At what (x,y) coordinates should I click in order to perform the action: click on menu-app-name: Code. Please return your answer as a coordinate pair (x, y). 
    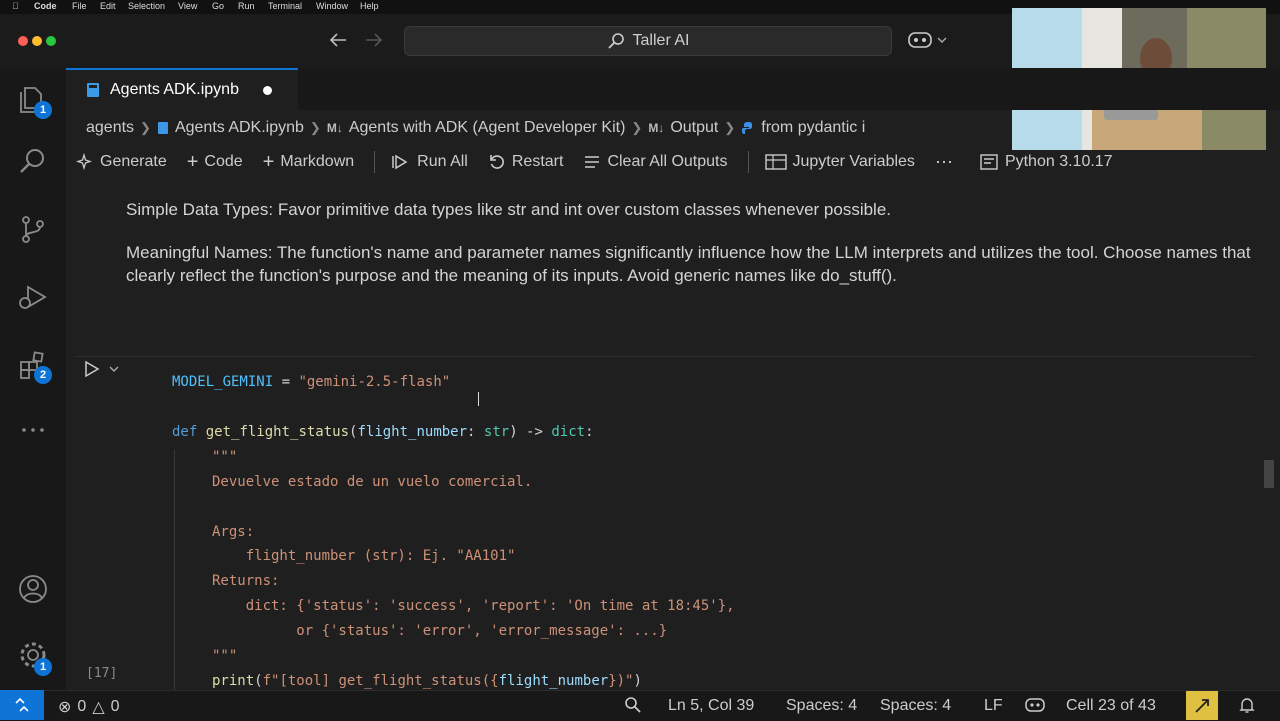
    Looking at the image, I should click on (45, 6).